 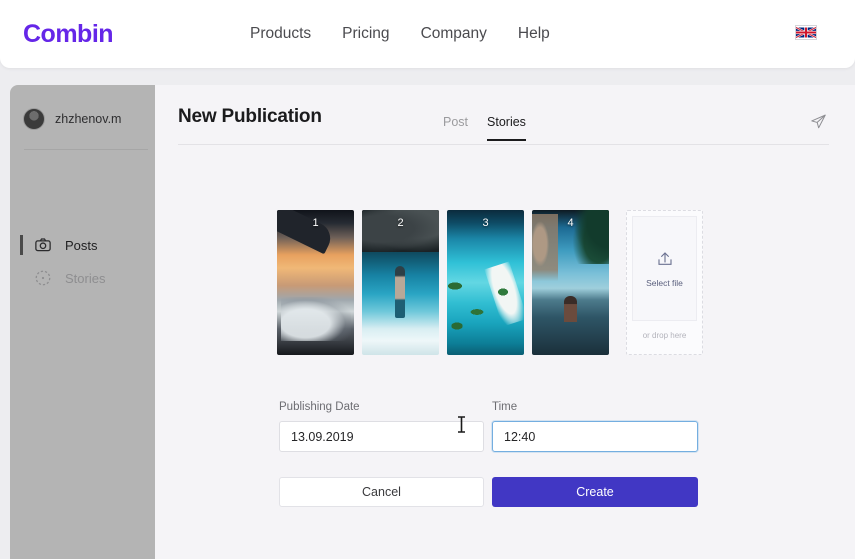 What do you see at coordinates (806, 32) in the screenshot?
I see `uk-flag-icon` at bounding box center [806, 32].